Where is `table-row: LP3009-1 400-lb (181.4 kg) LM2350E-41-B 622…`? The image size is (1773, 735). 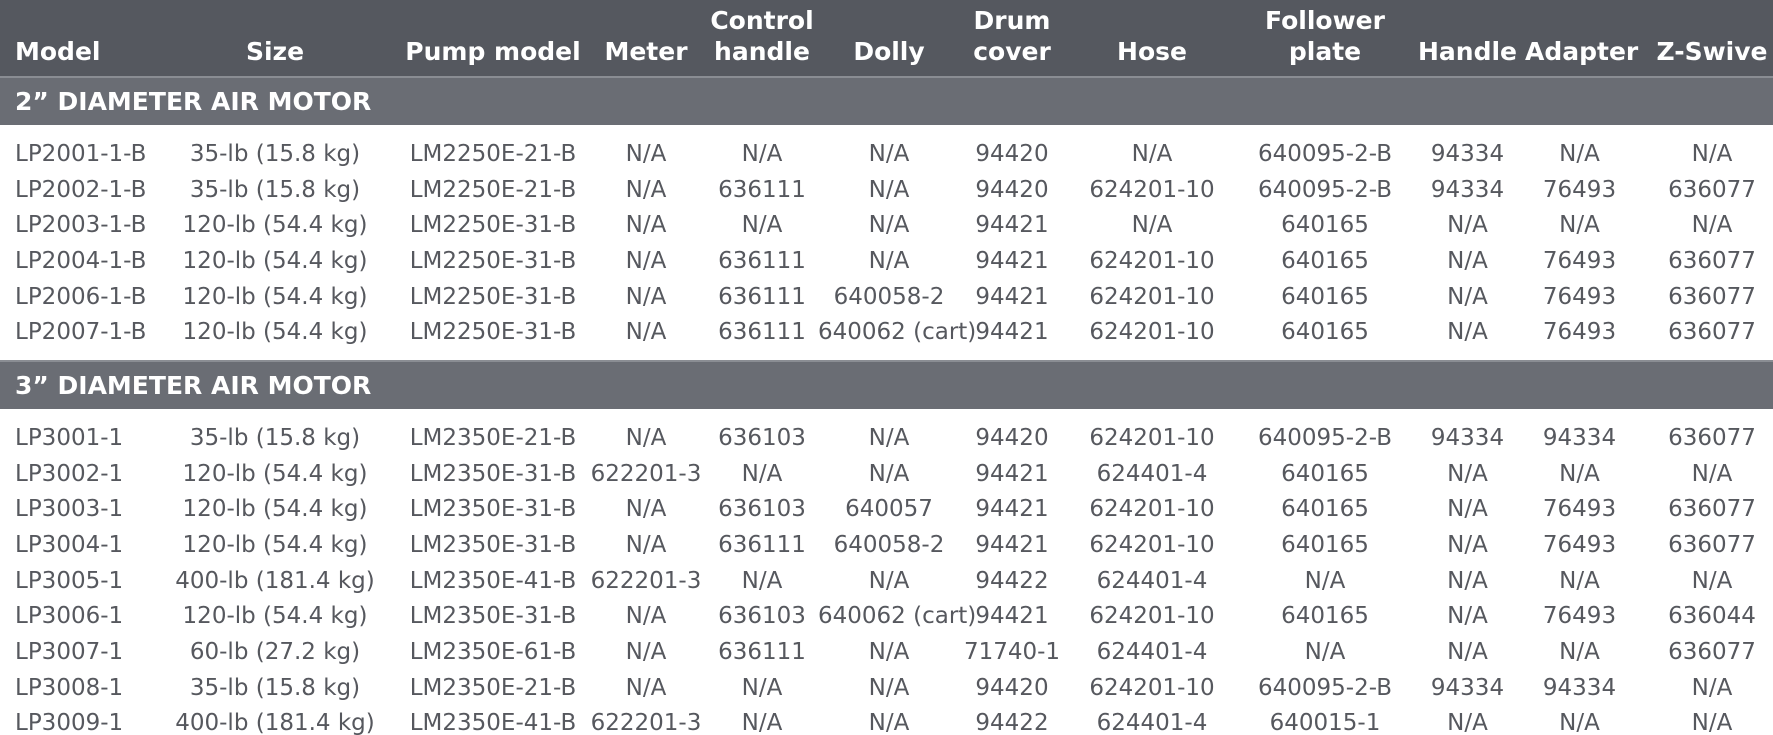 table-row: LP3009-1 400-lb (181.4 kg) LM2350E-41-B 622… is located at coordinates (886, 720).